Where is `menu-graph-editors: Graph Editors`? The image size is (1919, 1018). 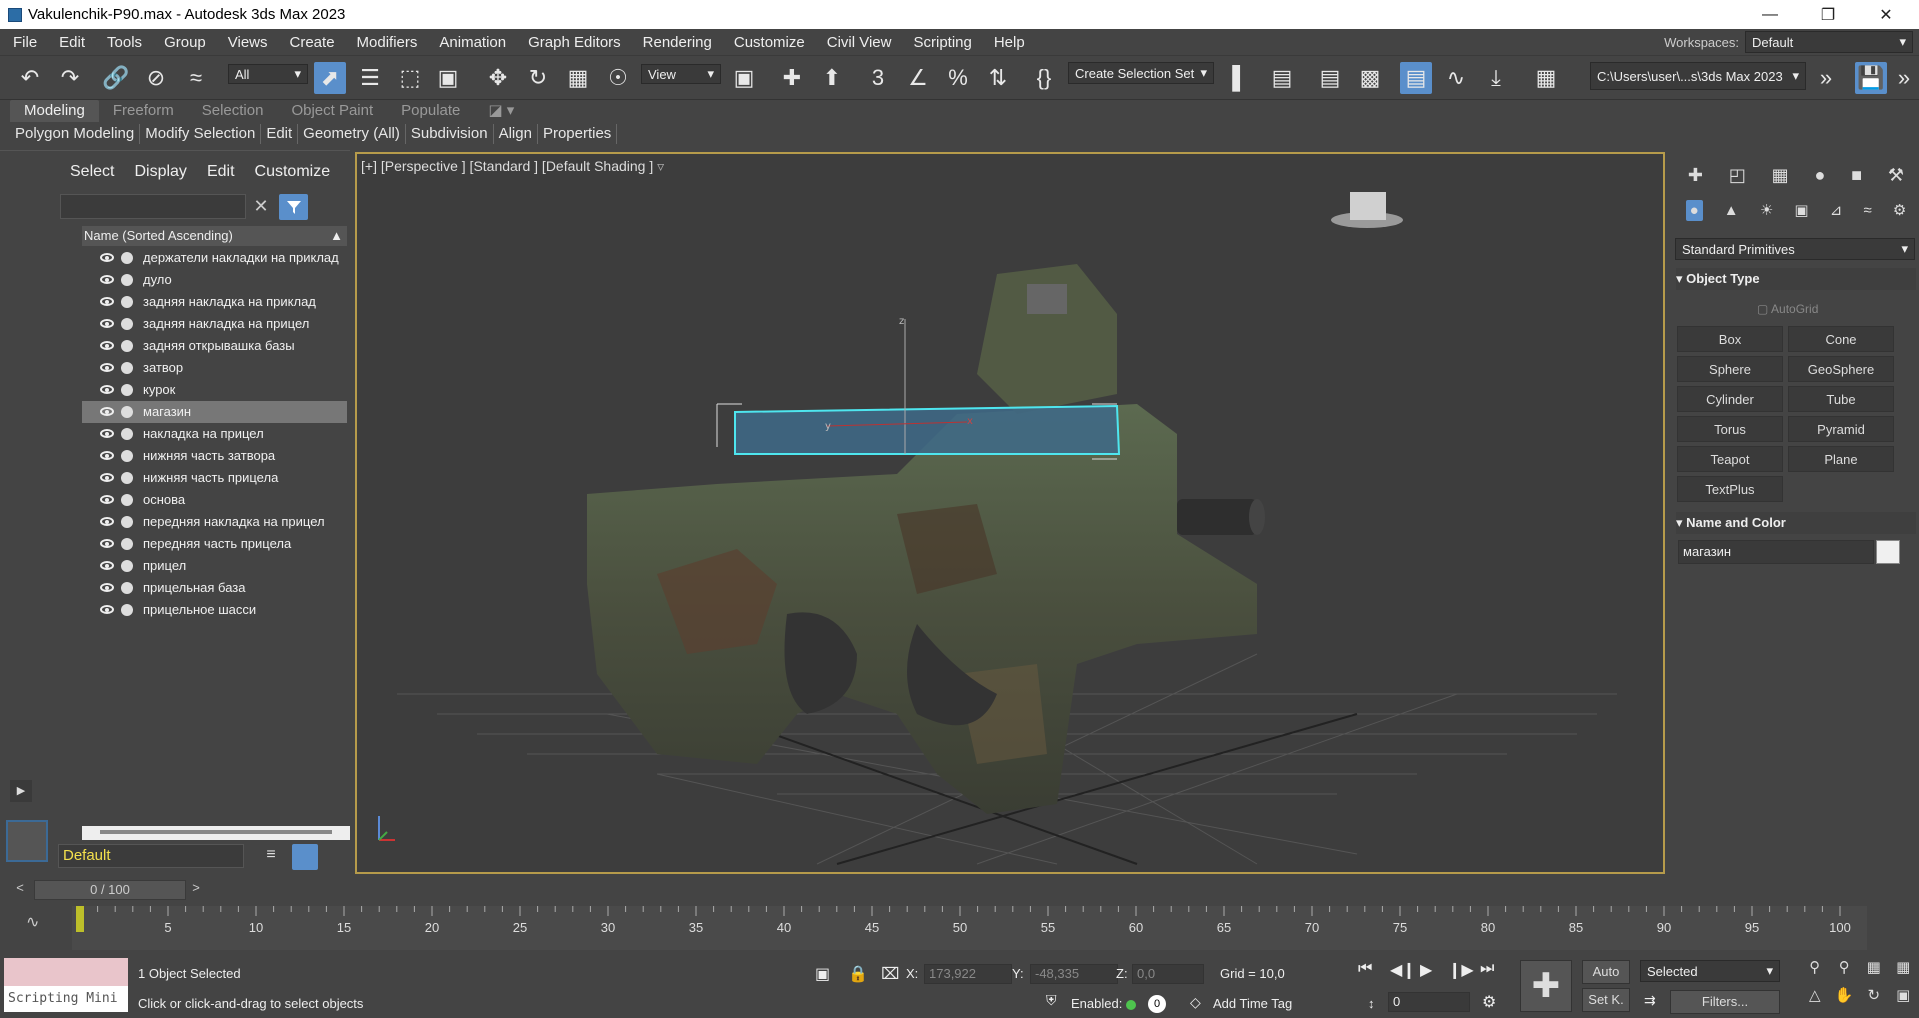
menu-graph-editors: Graph Editors is located at coordinates (574, 42).